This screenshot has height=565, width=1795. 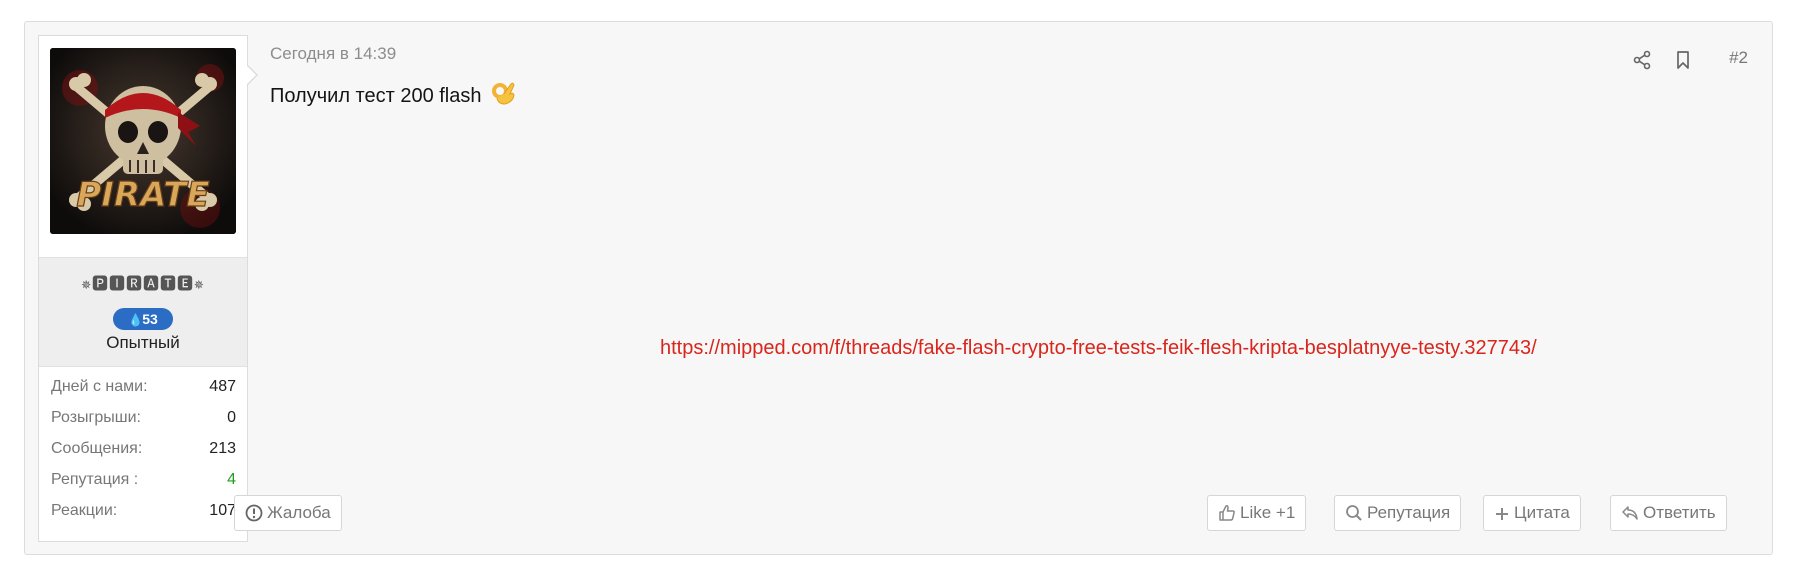 What do you see at coordinates (97, 448) in the screenshot?
I see `stat-label: Сообщения:` at bounding box center [97, 448].